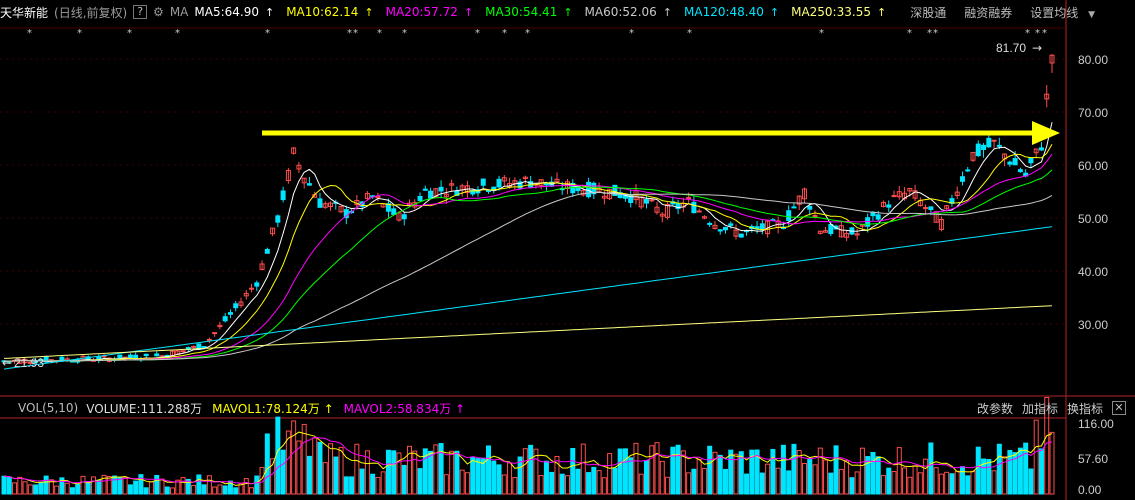 The height and width of the screenshot is (500, 1135). Describe the element at coordinates (1096, 424) in the screenshot. I see `volume-tick: 116.00` at that location.